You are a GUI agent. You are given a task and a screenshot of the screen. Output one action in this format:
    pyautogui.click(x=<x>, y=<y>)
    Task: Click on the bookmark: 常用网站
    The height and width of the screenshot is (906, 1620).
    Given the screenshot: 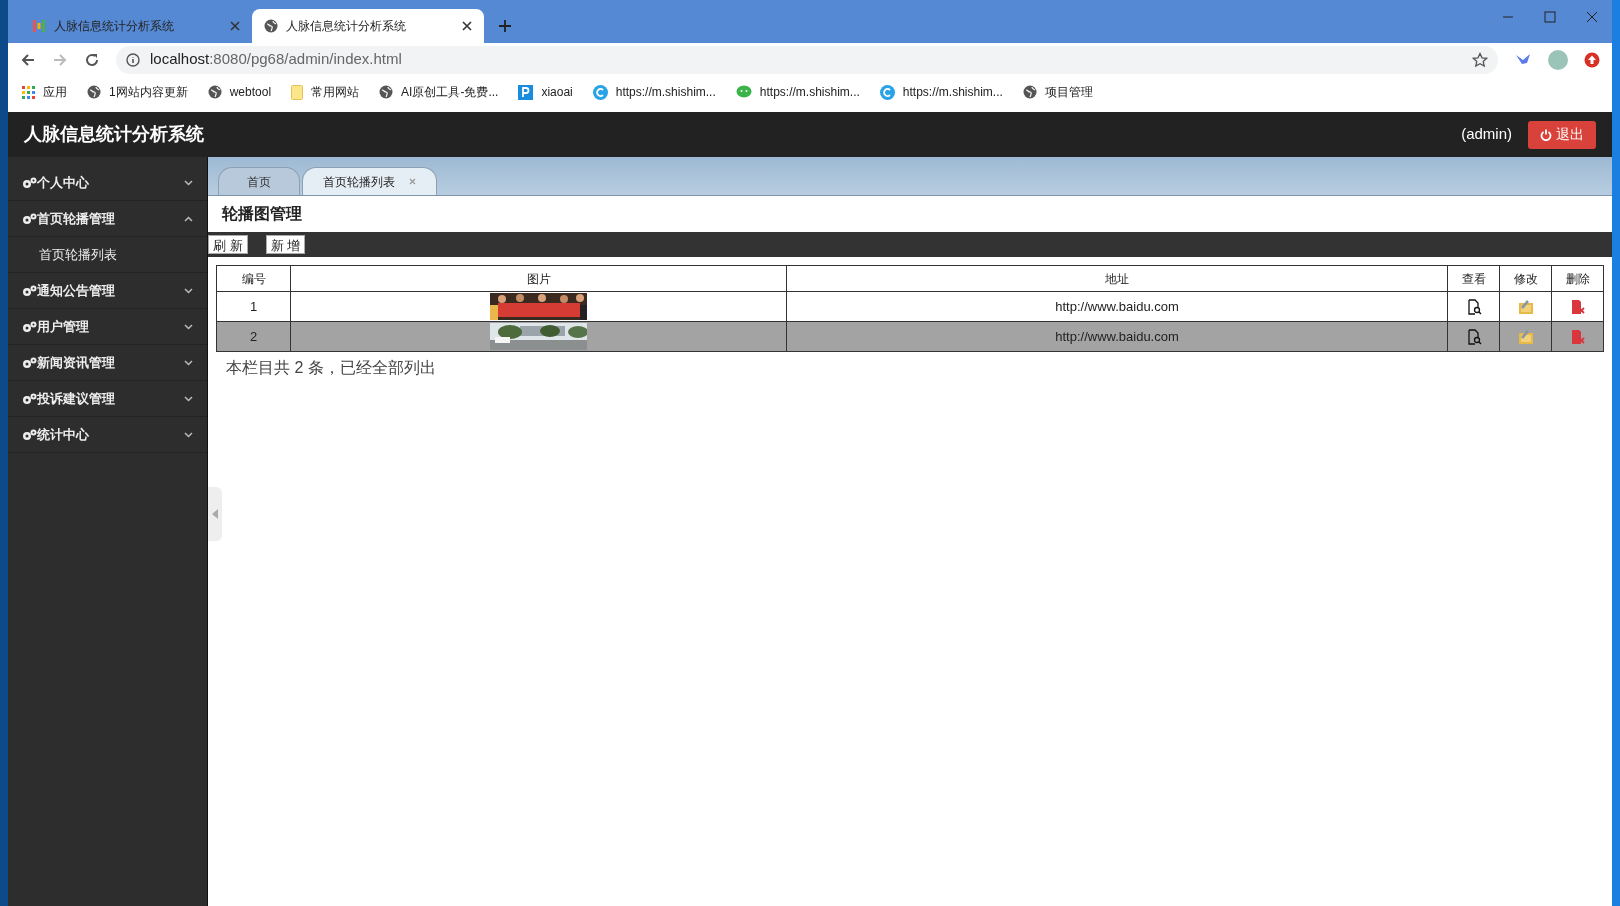 What is the action you would take?
    pyautogui.click(x=325, y=92)
    